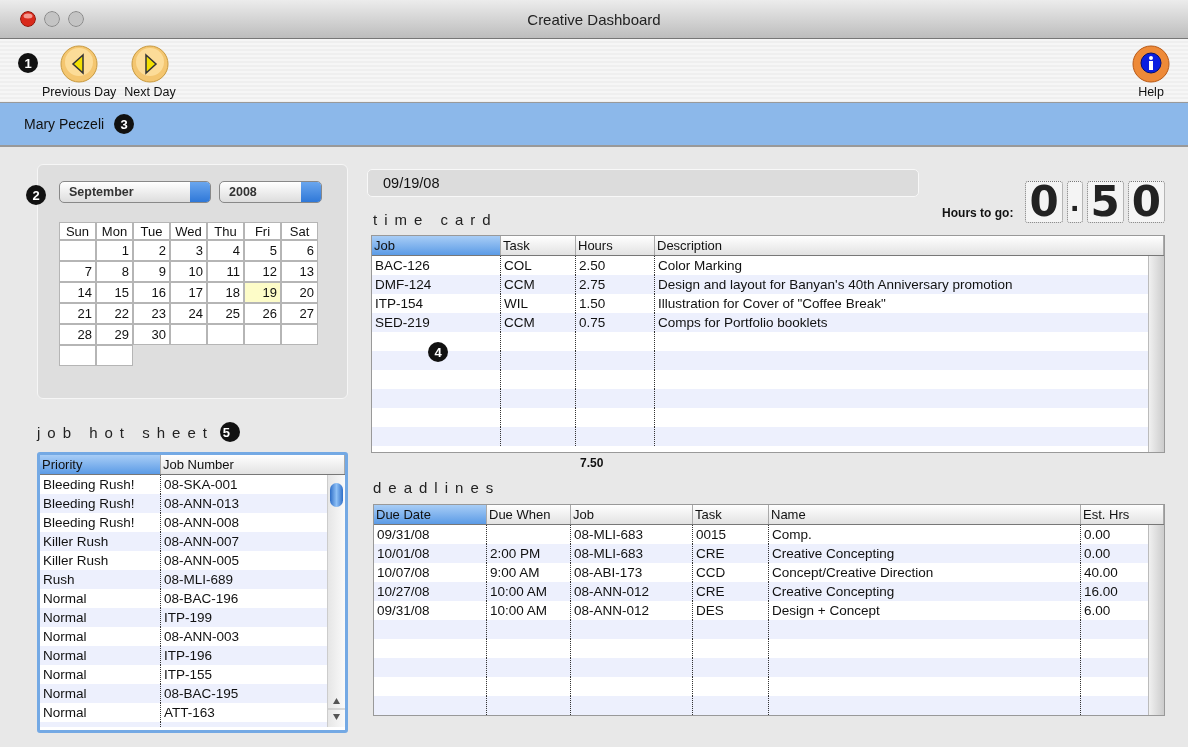 This screenshot has width=1188, height=747. Describe the element at coordinates (77, 271) in the screenshot. I see `calendar-day: 7` at that location.